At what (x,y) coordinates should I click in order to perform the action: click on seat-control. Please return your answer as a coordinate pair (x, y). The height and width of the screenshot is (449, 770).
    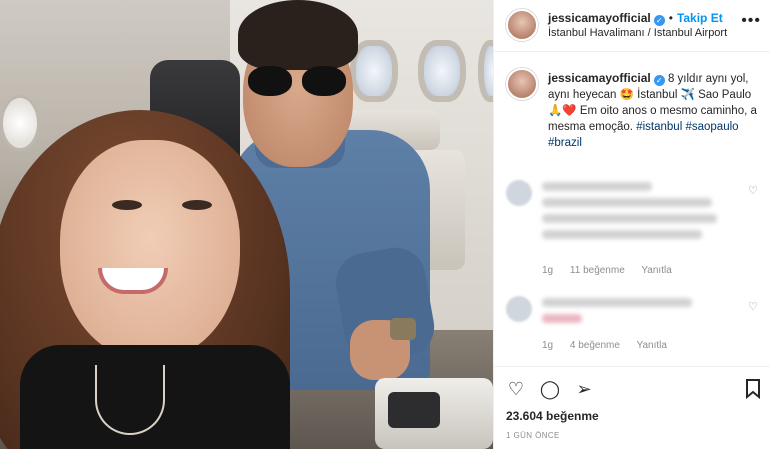
    Looking at the image, I should click on (414, 410).